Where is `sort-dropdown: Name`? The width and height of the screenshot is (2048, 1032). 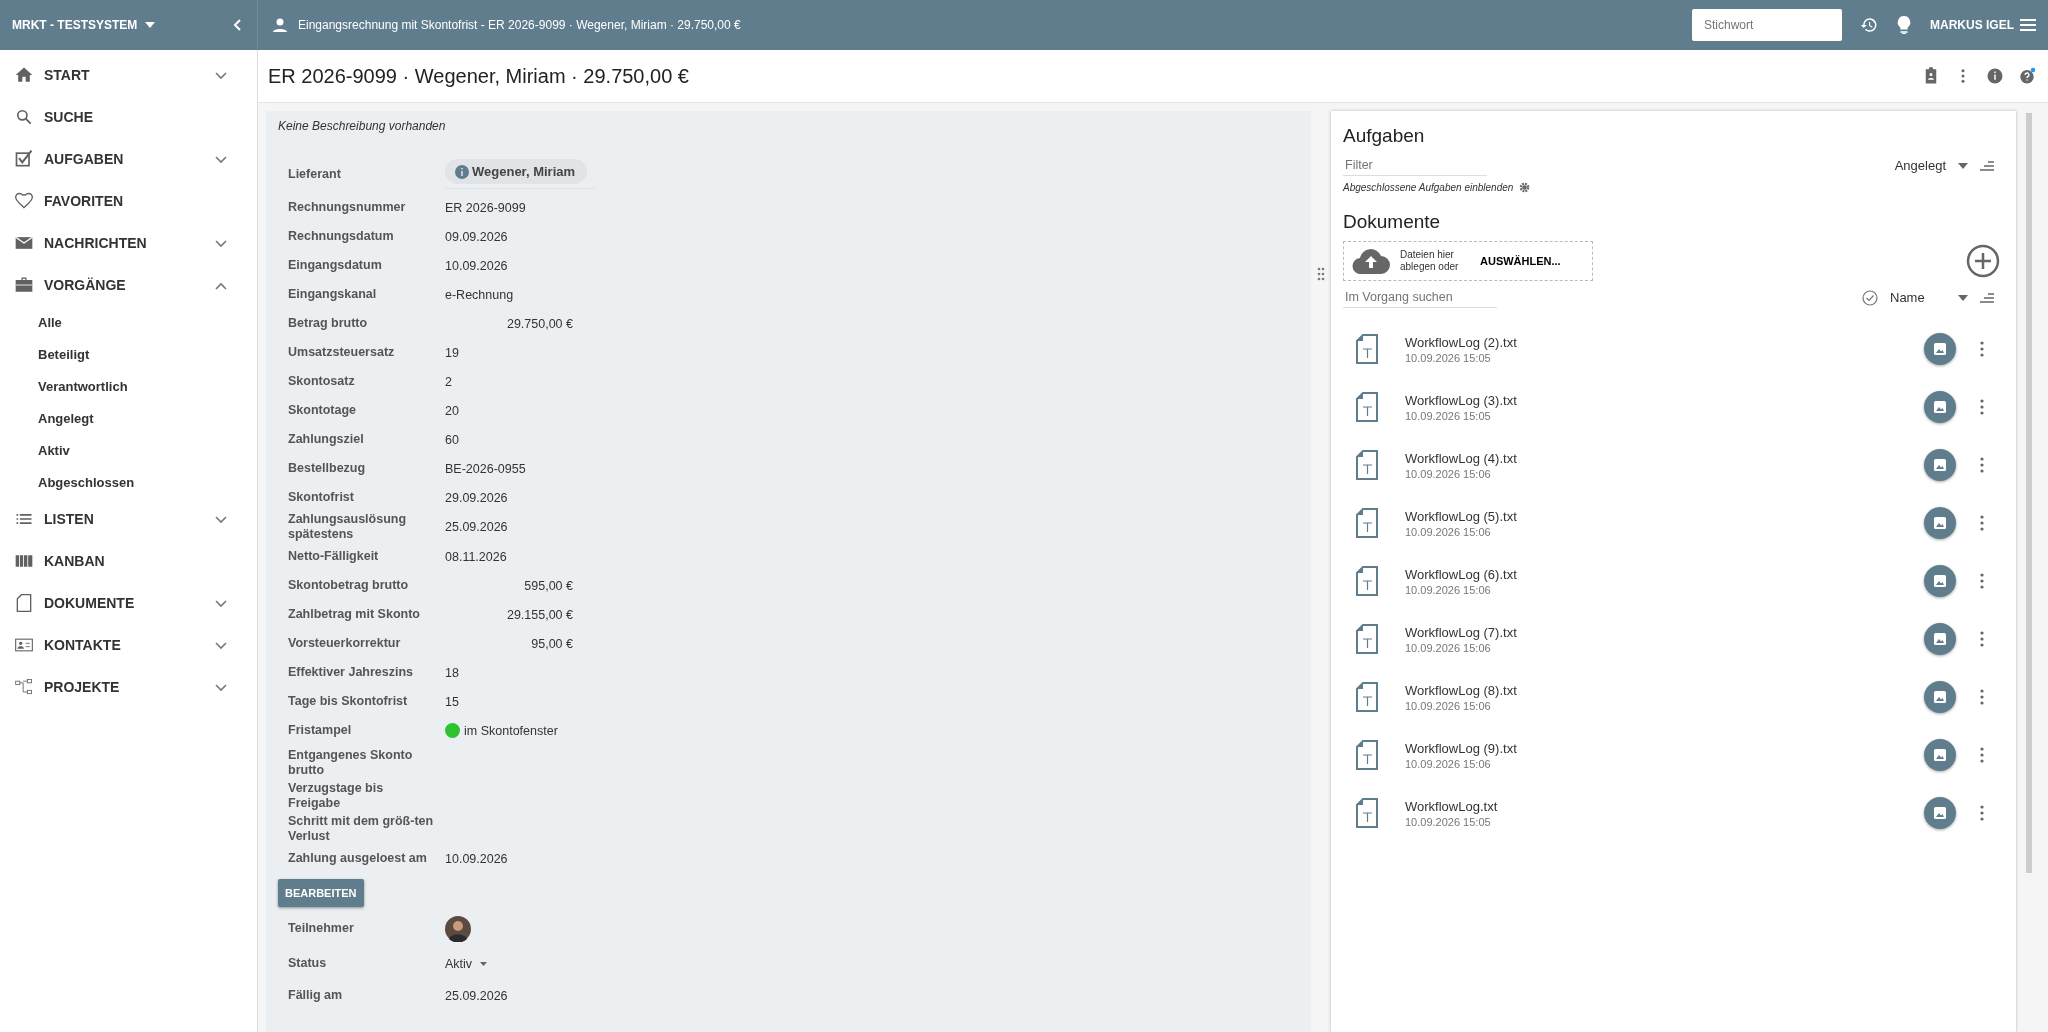 sort-dropdown: Name is located at coordinates (1918, 297).